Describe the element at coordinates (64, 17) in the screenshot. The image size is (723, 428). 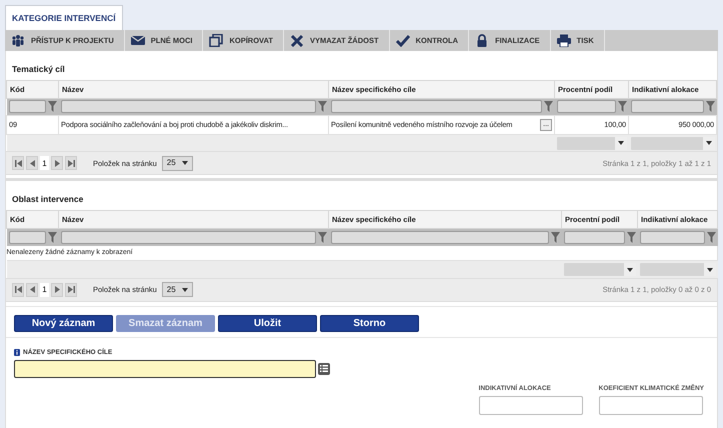
I see `tab: KATEGORIE INTERVENCÍ` at that location.